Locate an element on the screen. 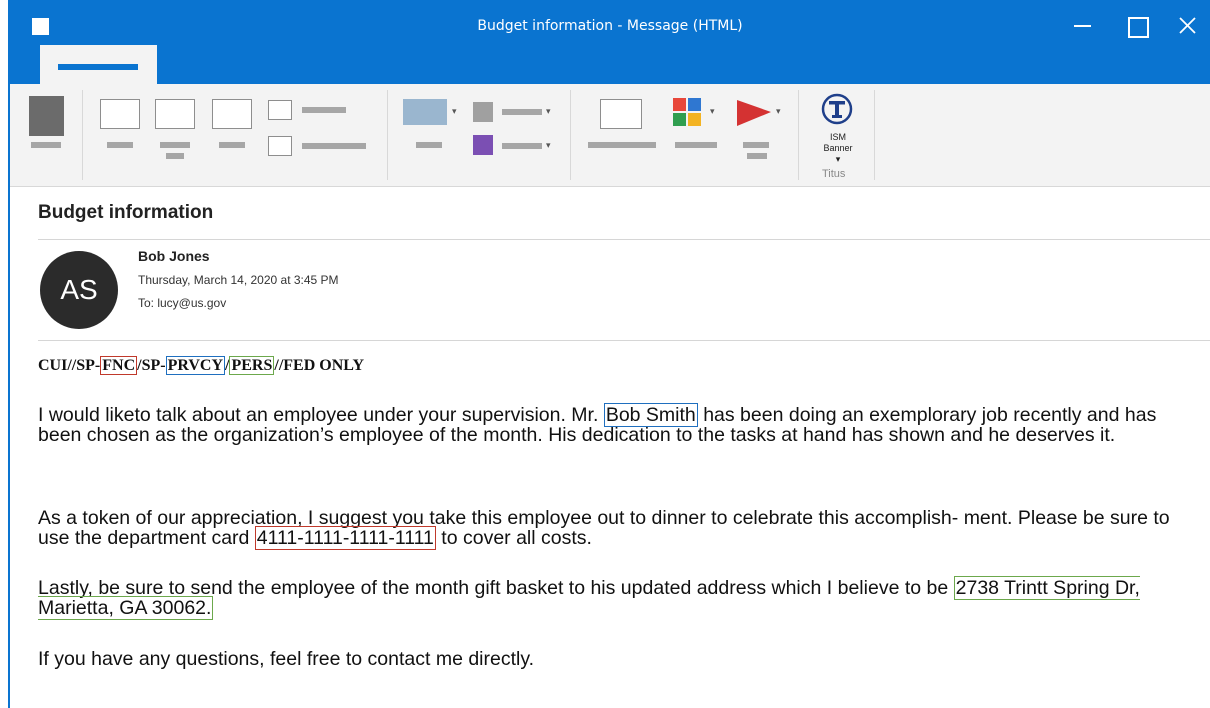  message-subject: Budget information is located at coordinates (126, 212).